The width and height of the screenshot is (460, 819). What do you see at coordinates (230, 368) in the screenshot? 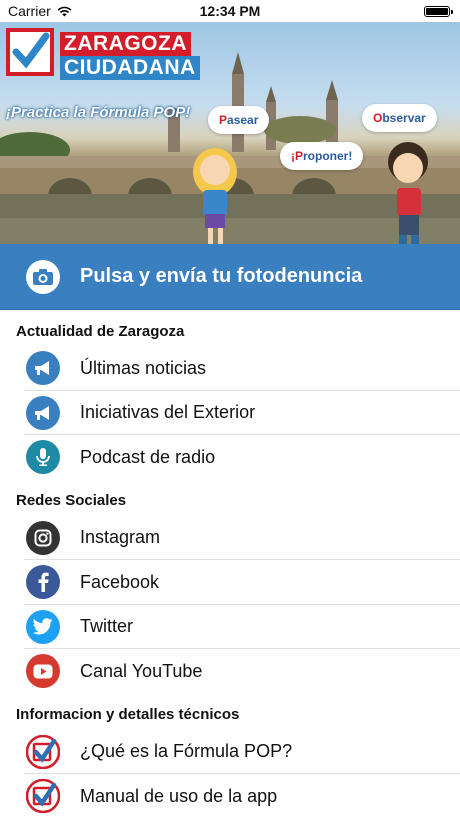
I see `menu-item-ultimas-noticias: Últimas noticias` at bounding box center [230, 368].